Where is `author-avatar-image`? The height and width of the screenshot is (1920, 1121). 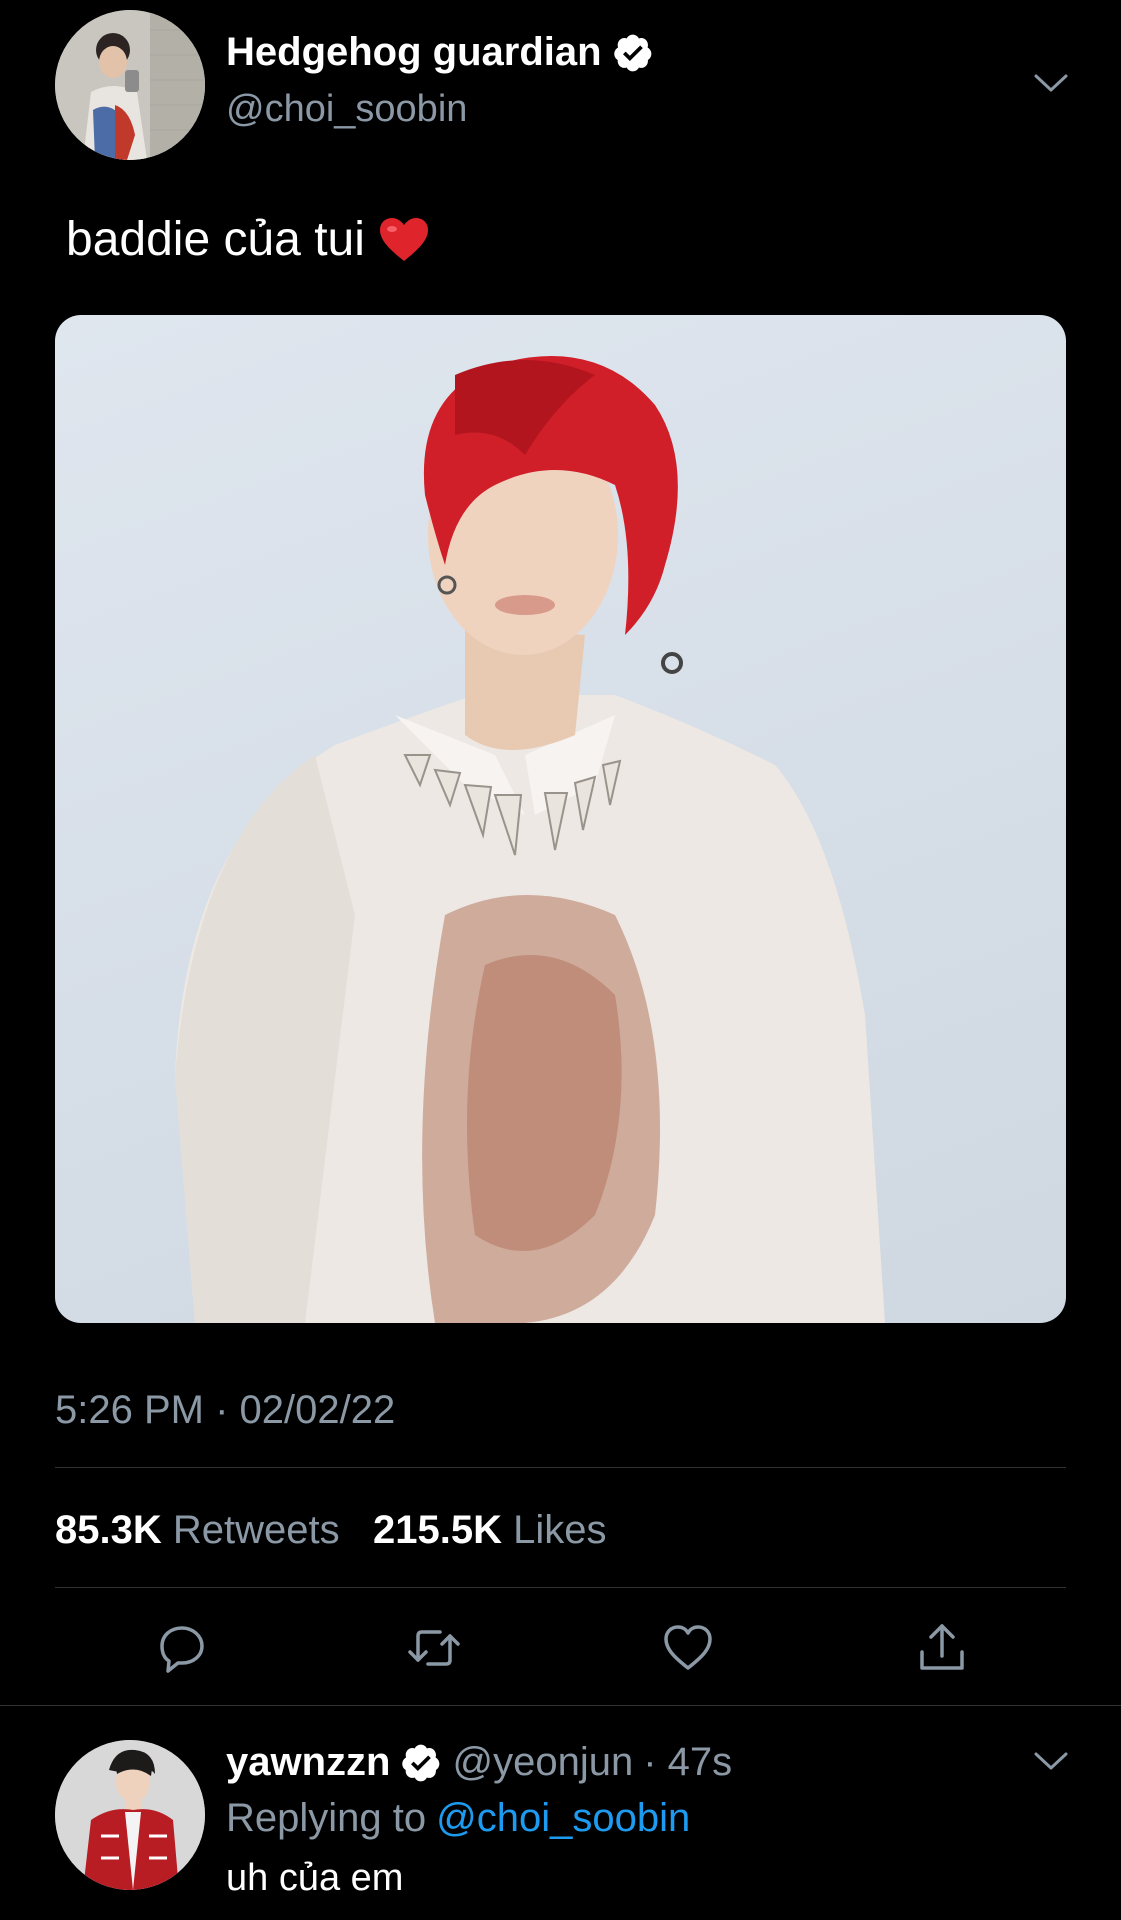 author-avatar-image is located at coordinates (130, 85).